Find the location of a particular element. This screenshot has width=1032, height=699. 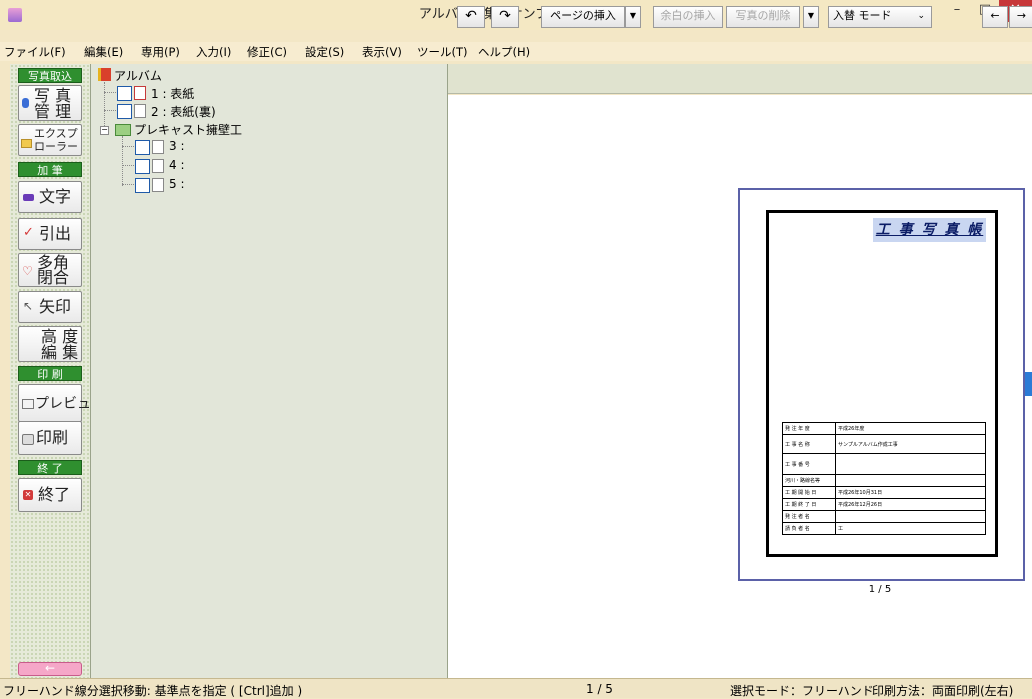

tree-page-3: 3 : is located at coordinates (177, 146).